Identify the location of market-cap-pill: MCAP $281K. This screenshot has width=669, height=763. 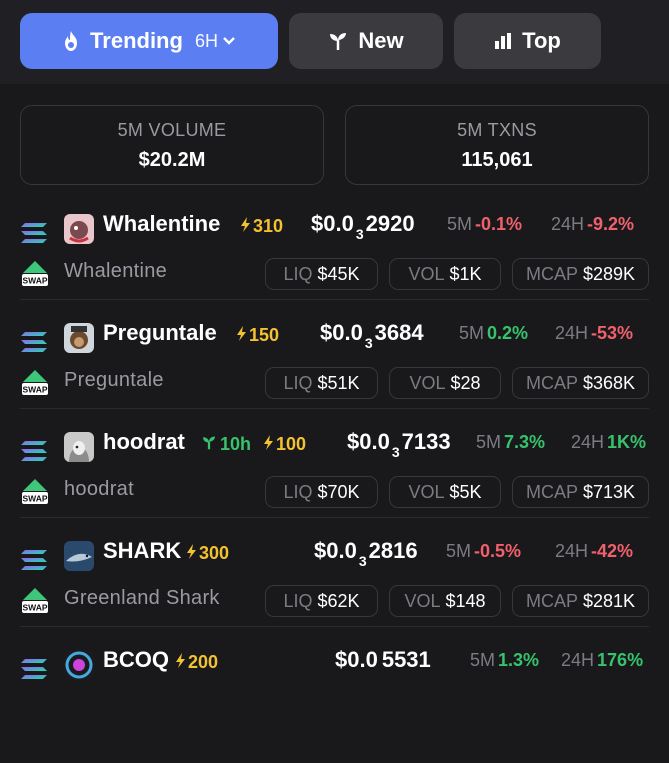
(580, 601).